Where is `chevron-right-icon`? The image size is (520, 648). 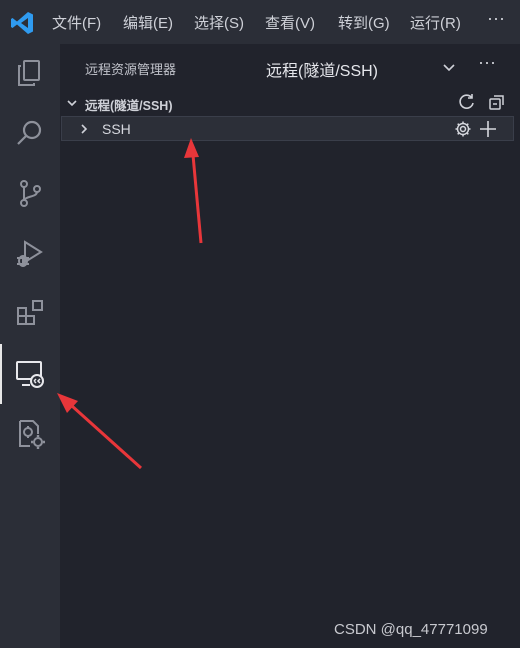 chevron-right-icon is located at coordinates (84, 129).